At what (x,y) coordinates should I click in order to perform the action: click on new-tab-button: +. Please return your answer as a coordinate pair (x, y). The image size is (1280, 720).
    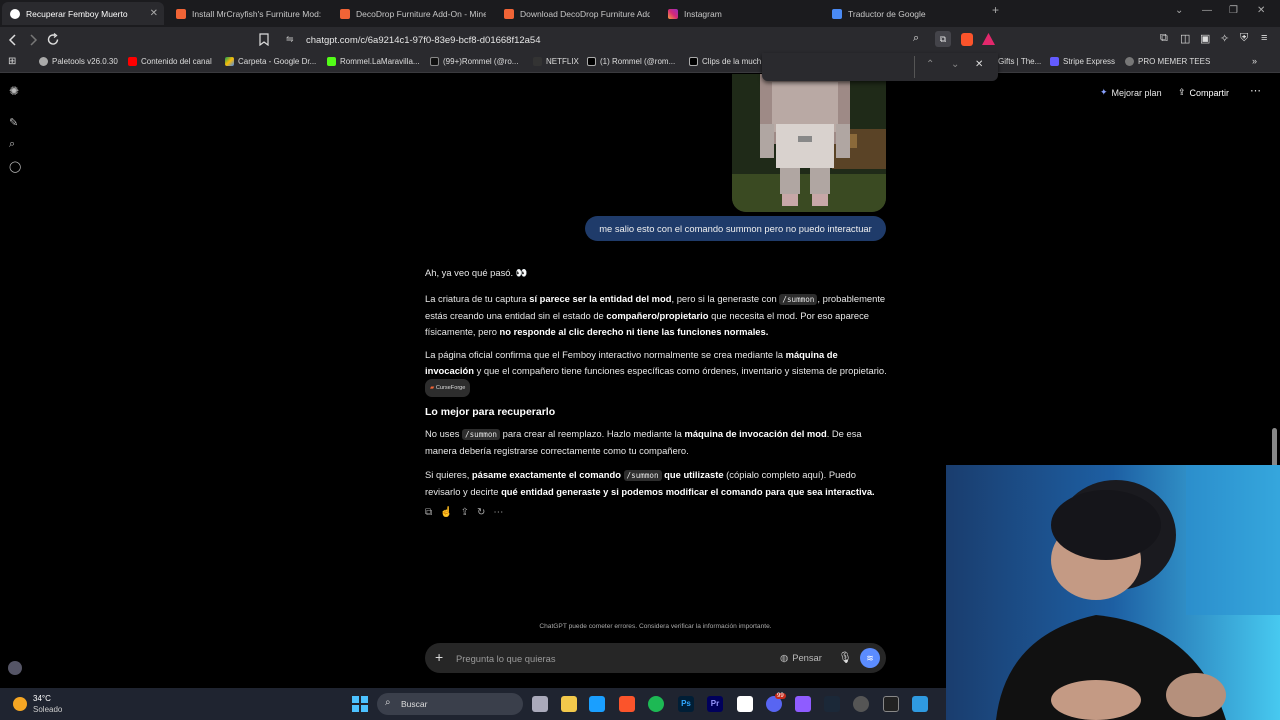
    Looking at the image, I should click on (995, 10).